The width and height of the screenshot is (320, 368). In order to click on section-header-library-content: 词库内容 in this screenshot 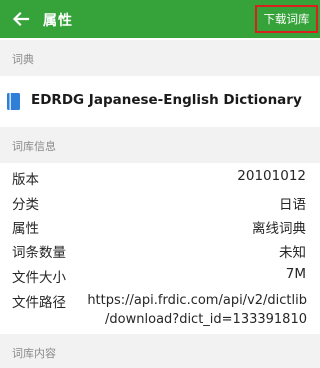, I will do `click(160, 351)`.